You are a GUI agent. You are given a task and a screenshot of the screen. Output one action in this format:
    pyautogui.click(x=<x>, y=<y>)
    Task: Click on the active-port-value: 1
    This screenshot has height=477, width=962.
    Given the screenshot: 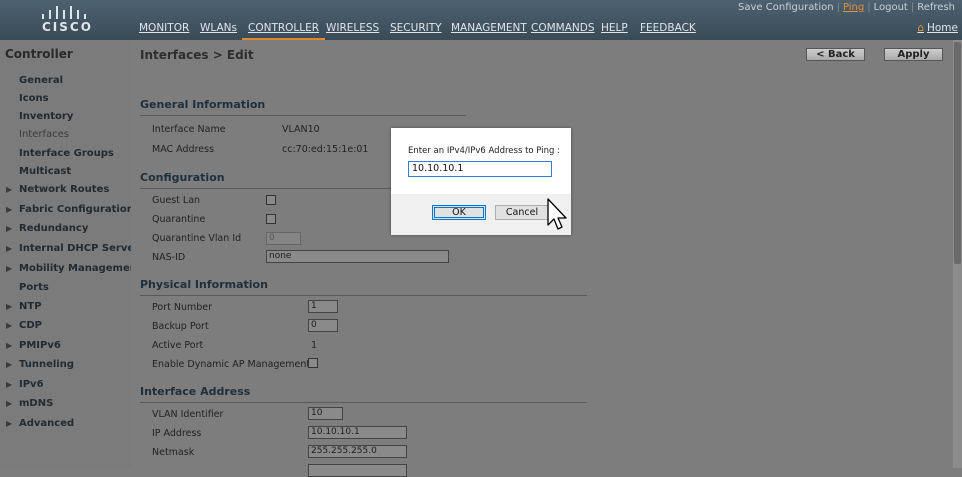 What is the action you would take?
    pyautogui.click(x=314, y=345)
    